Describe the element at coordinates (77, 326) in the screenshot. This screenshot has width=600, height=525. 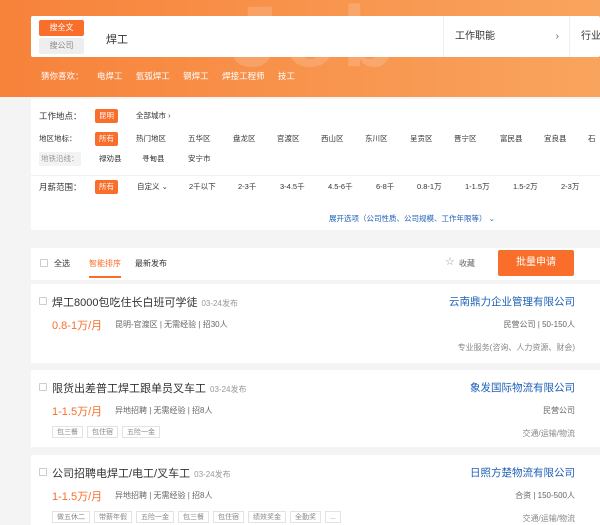
I see `job-salary: 0.8-1万/月` at that location.